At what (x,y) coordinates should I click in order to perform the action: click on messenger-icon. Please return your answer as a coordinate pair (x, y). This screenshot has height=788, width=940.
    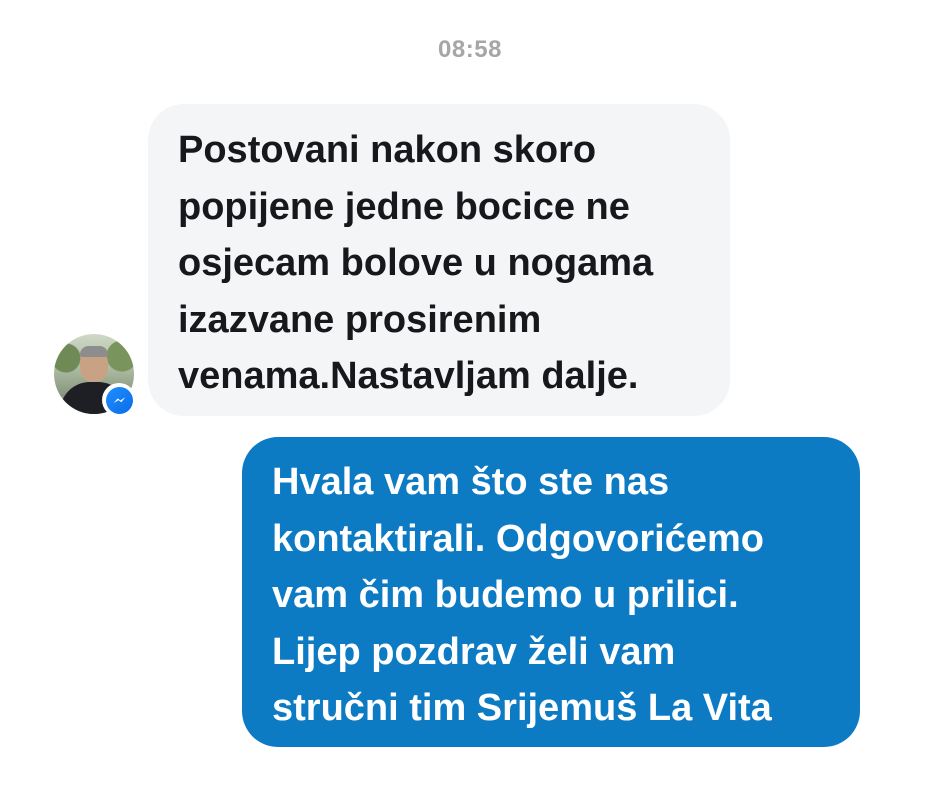
    Looking at the image, I should click on (119, 400).